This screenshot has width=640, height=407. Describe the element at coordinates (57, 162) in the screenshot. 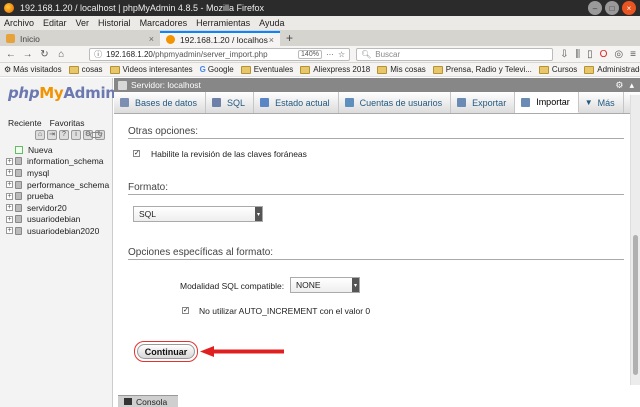

I see `tree-item-database: + information_schema` at that location.